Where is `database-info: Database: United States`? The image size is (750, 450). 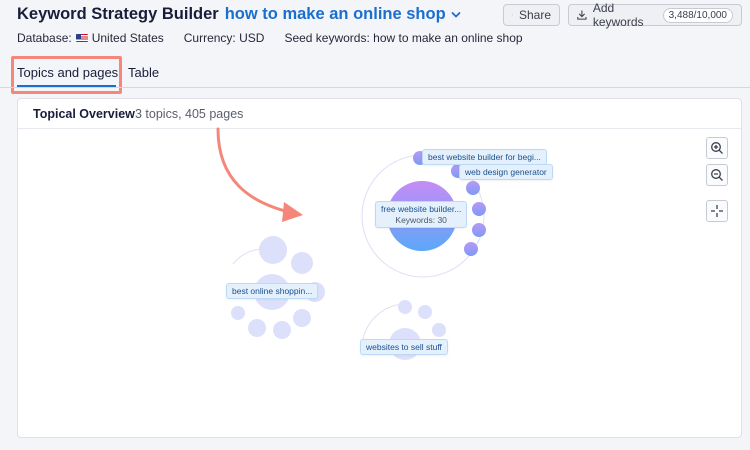 database-info: Database: United States is located at coordinates (90, 38).